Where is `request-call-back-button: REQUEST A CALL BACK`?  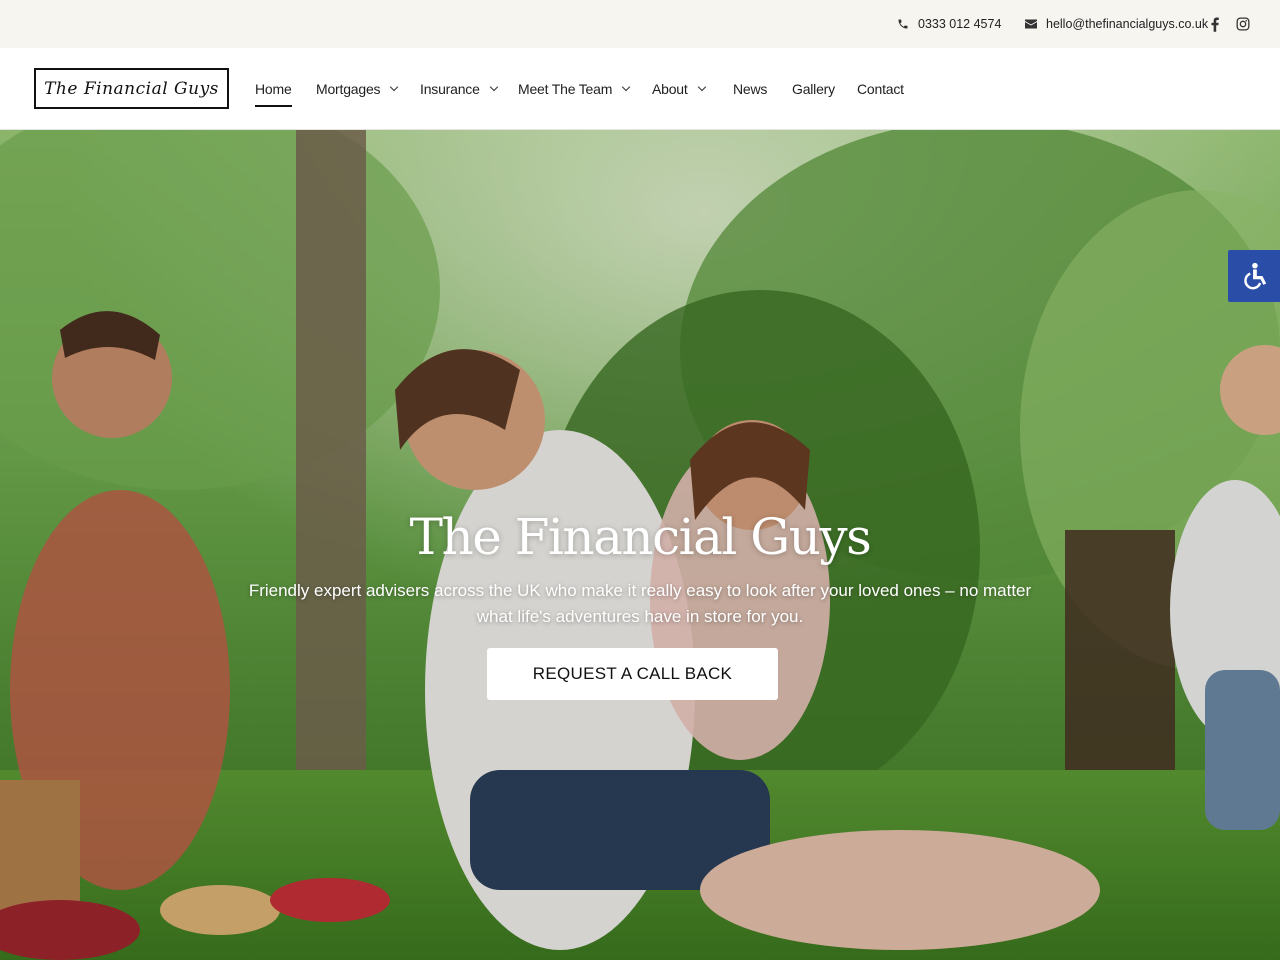
request-call-back-button: REQUEST A CALL BACK is located at coordinates (632, 674).